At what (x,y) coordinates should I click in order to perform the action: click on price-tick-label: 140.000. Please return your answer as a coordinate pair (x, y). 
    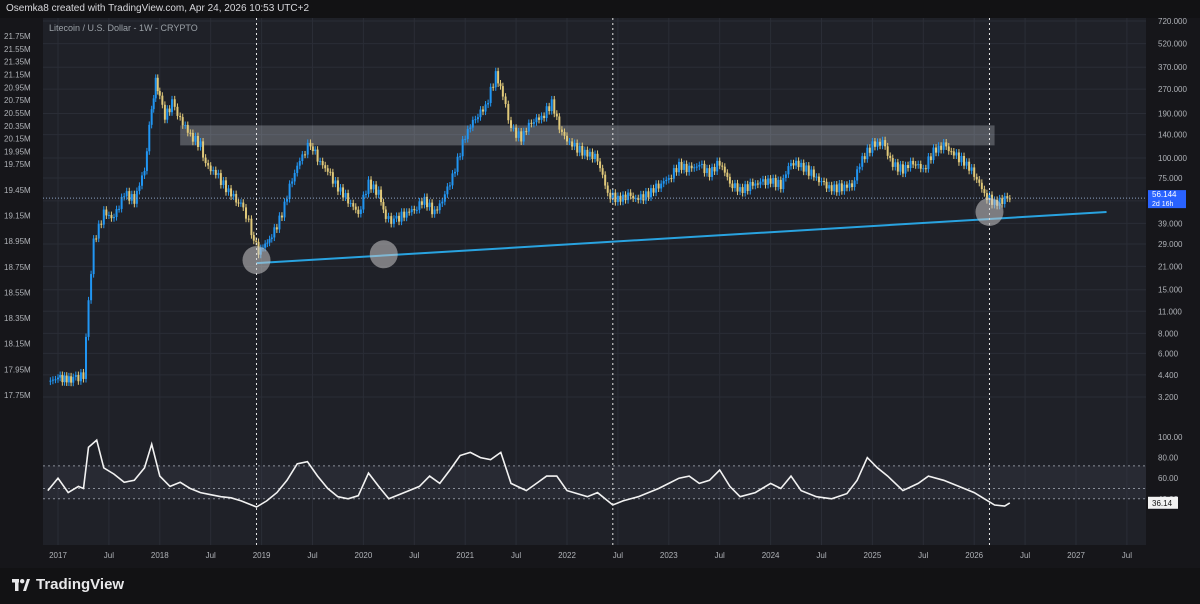
    Looking at the image, I should click on (1172, 135).